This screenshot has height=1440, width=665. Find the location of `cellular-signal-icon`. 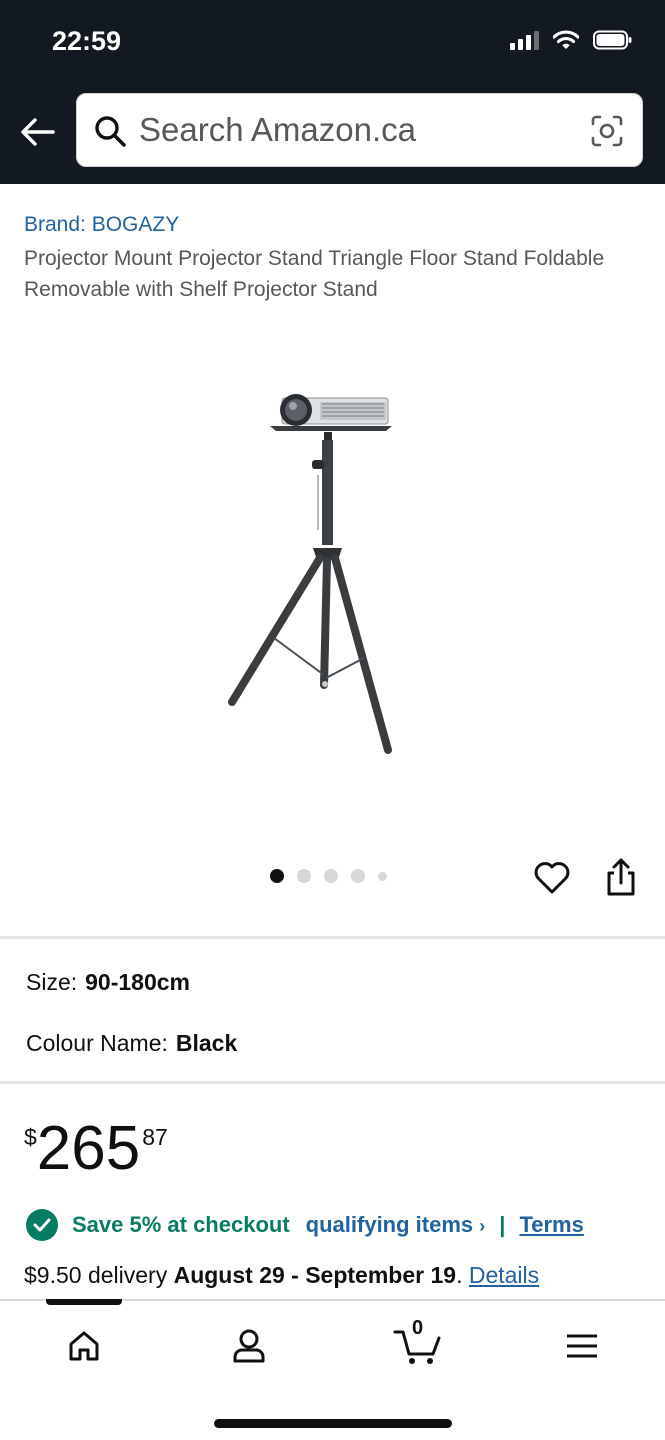

cellular-signal-icon is located at coordinates (524, 40).